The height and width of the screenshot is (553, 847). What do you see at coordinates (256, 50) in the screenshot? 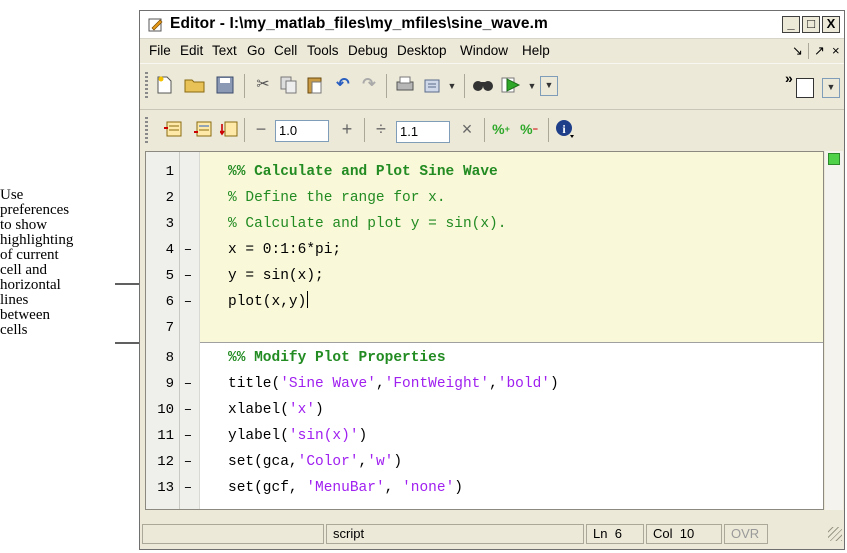
I see `menu-go: Go` at bounding box center [256, 50].